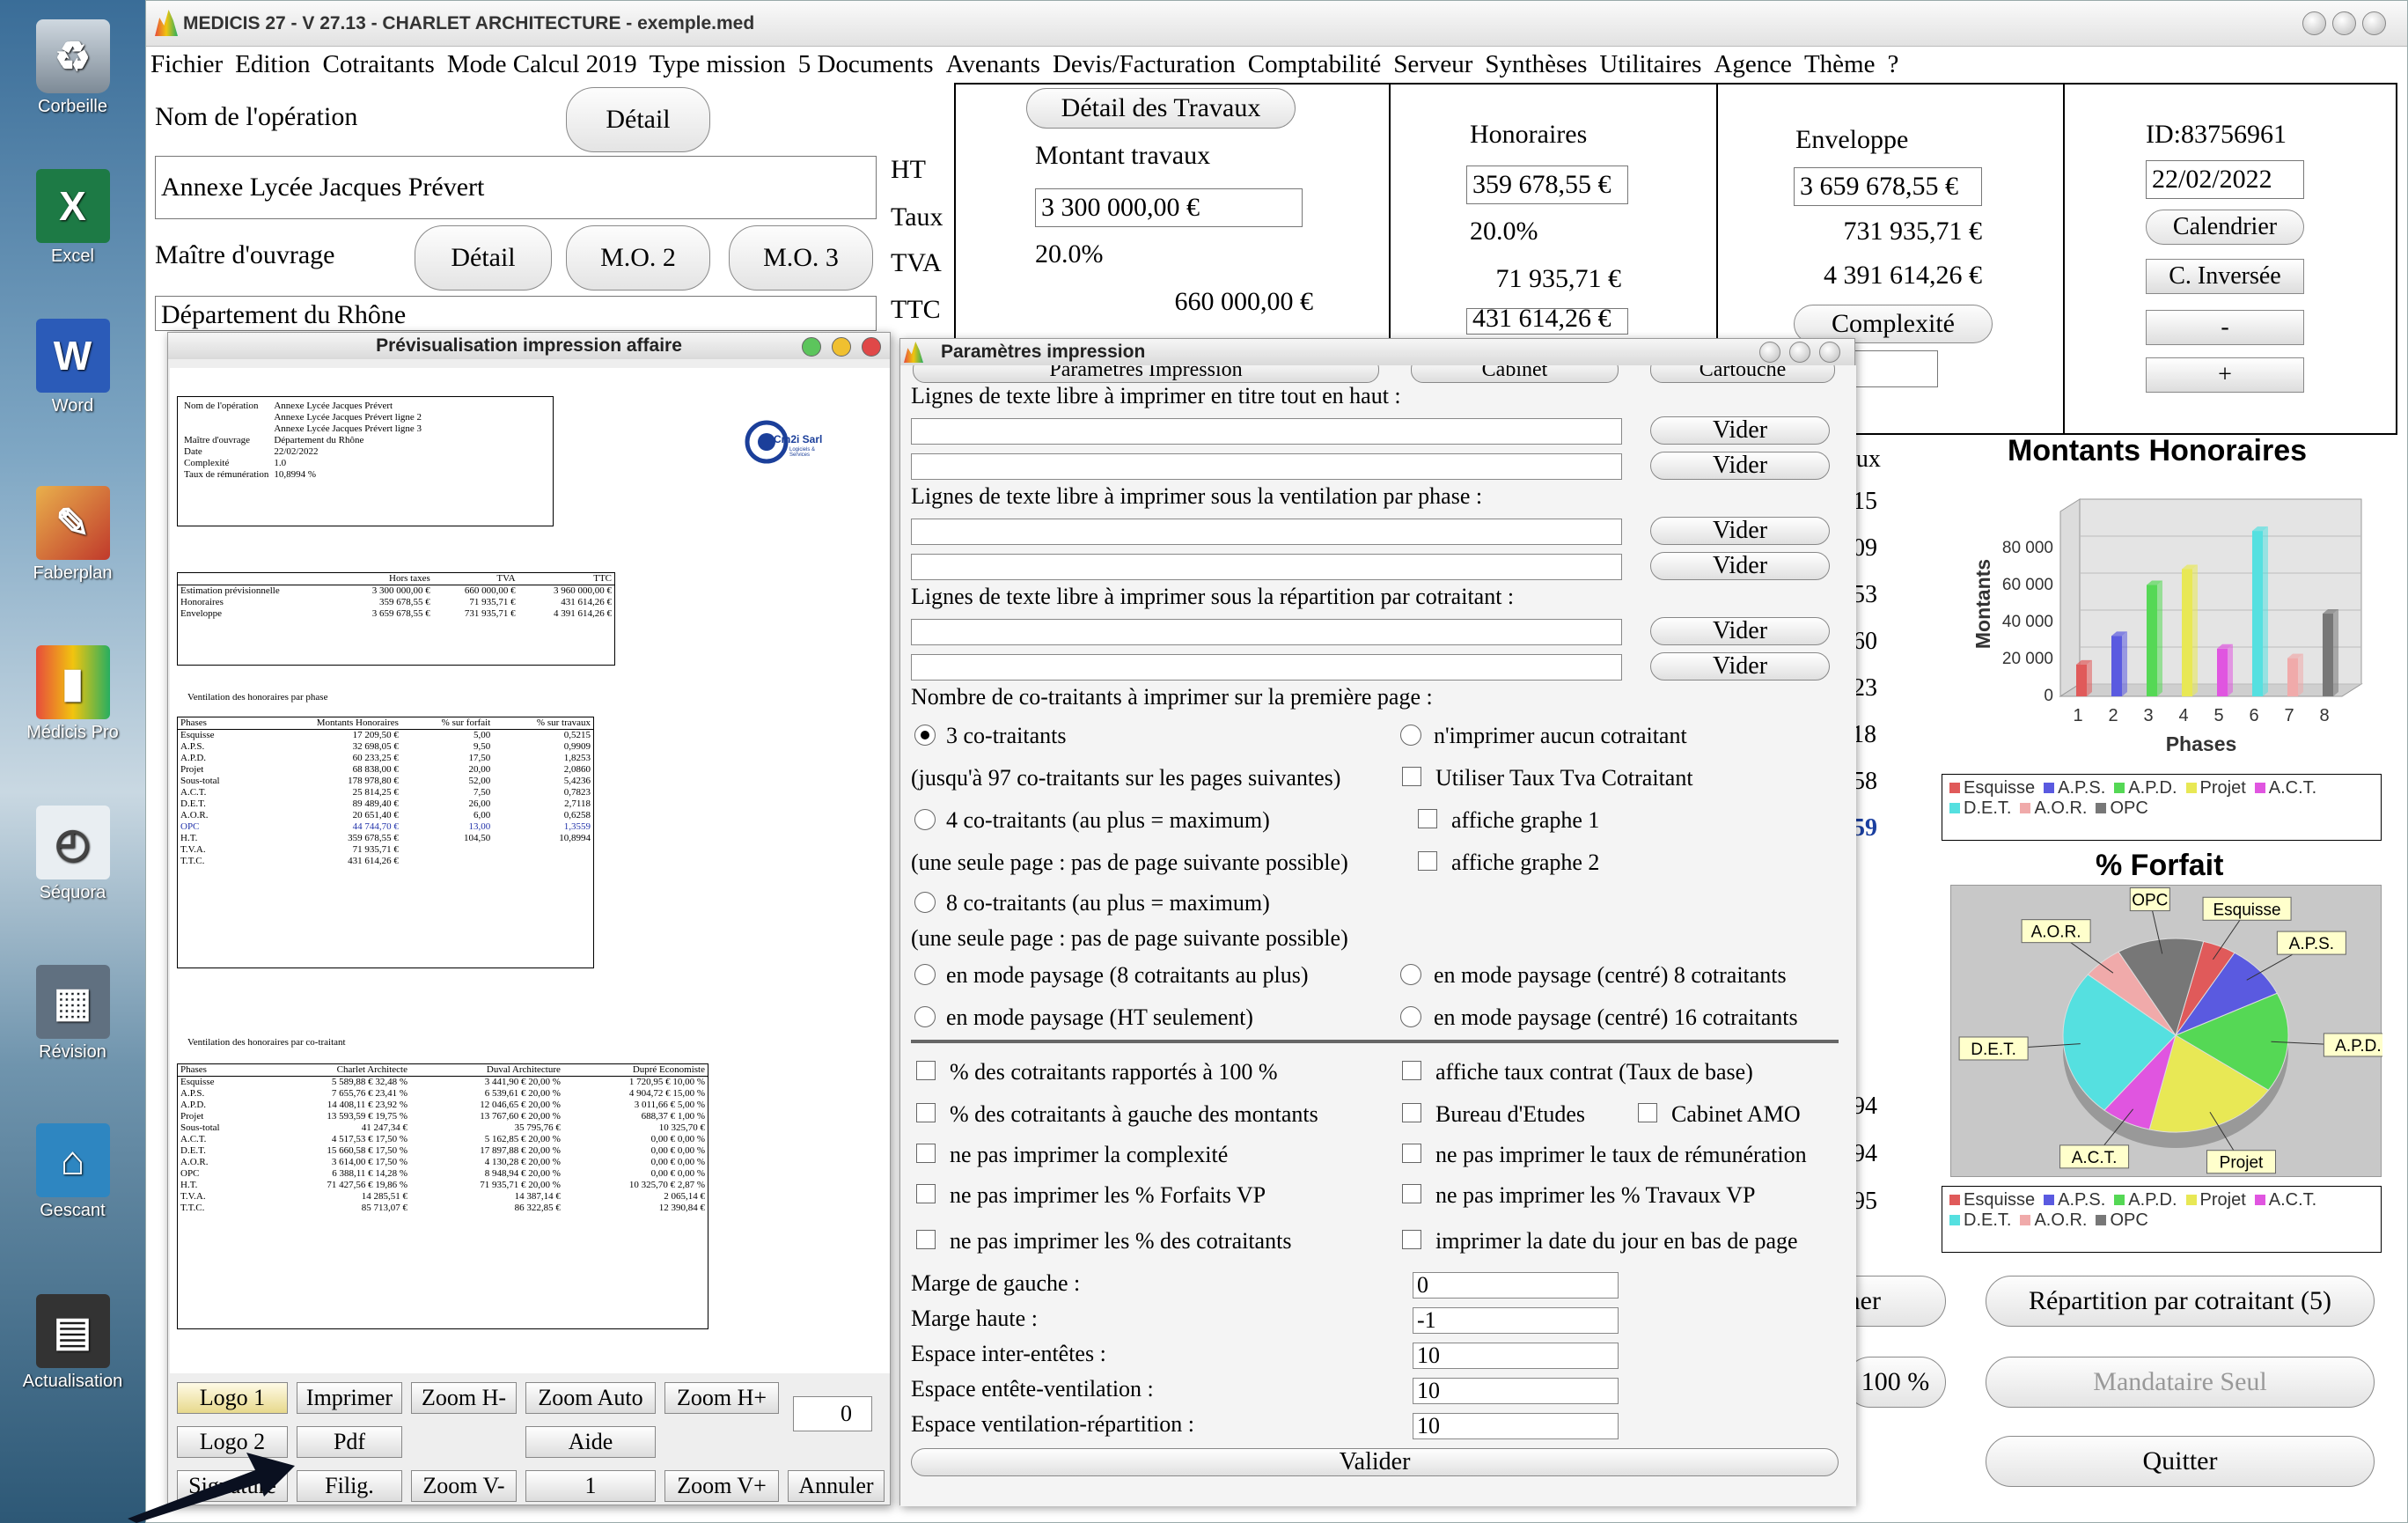  What do you see at coordinates (590, 1442) in the screenshot?
I see `aide-button: Aide` at bounding box center [590, 1442].